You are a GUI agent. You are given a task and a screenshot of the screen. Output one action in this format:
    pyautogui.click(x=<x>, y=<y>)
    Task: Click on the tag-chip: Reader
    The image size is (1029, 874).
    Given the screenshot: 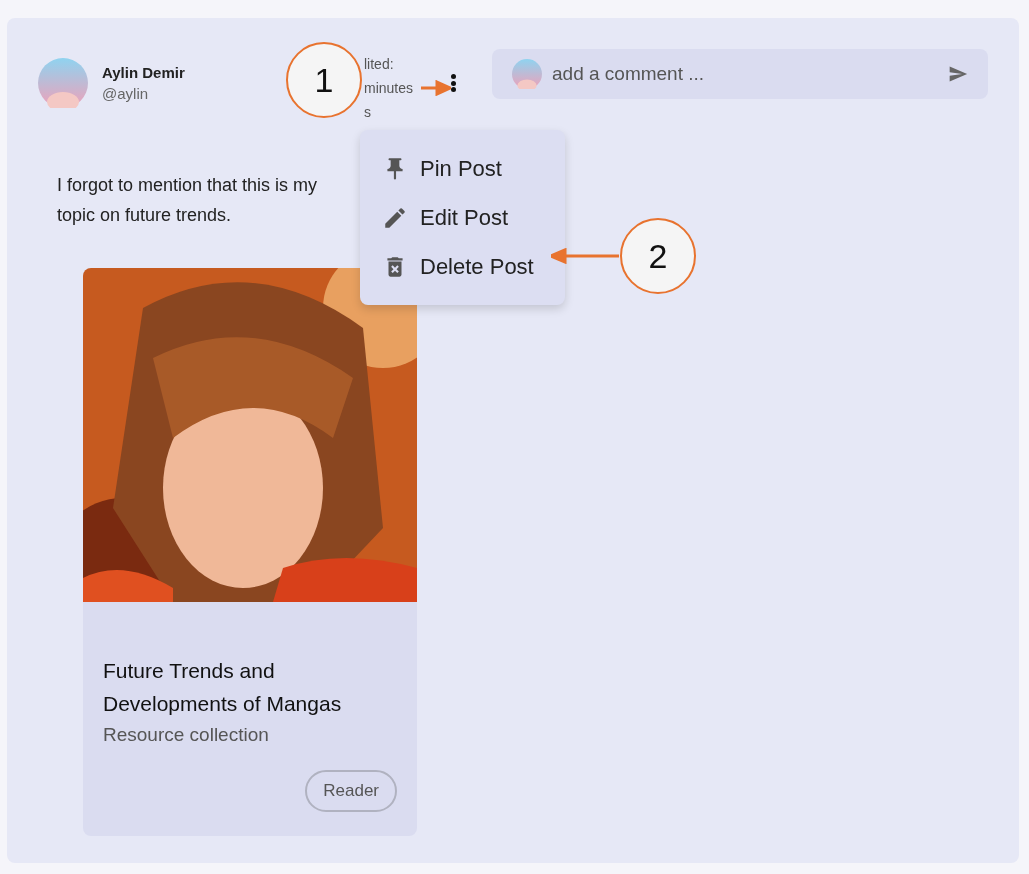 What is the action you would take?
    pyautogui.click(x=351, y=791)
    